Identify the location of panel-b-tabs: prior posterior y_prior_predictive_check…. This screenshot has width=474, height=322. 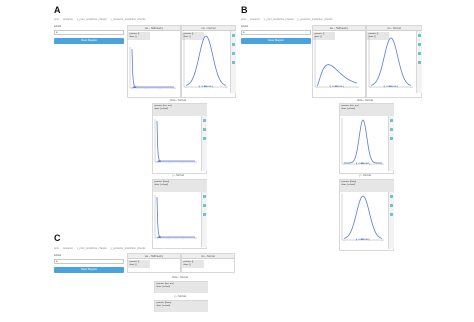
(288, 19).